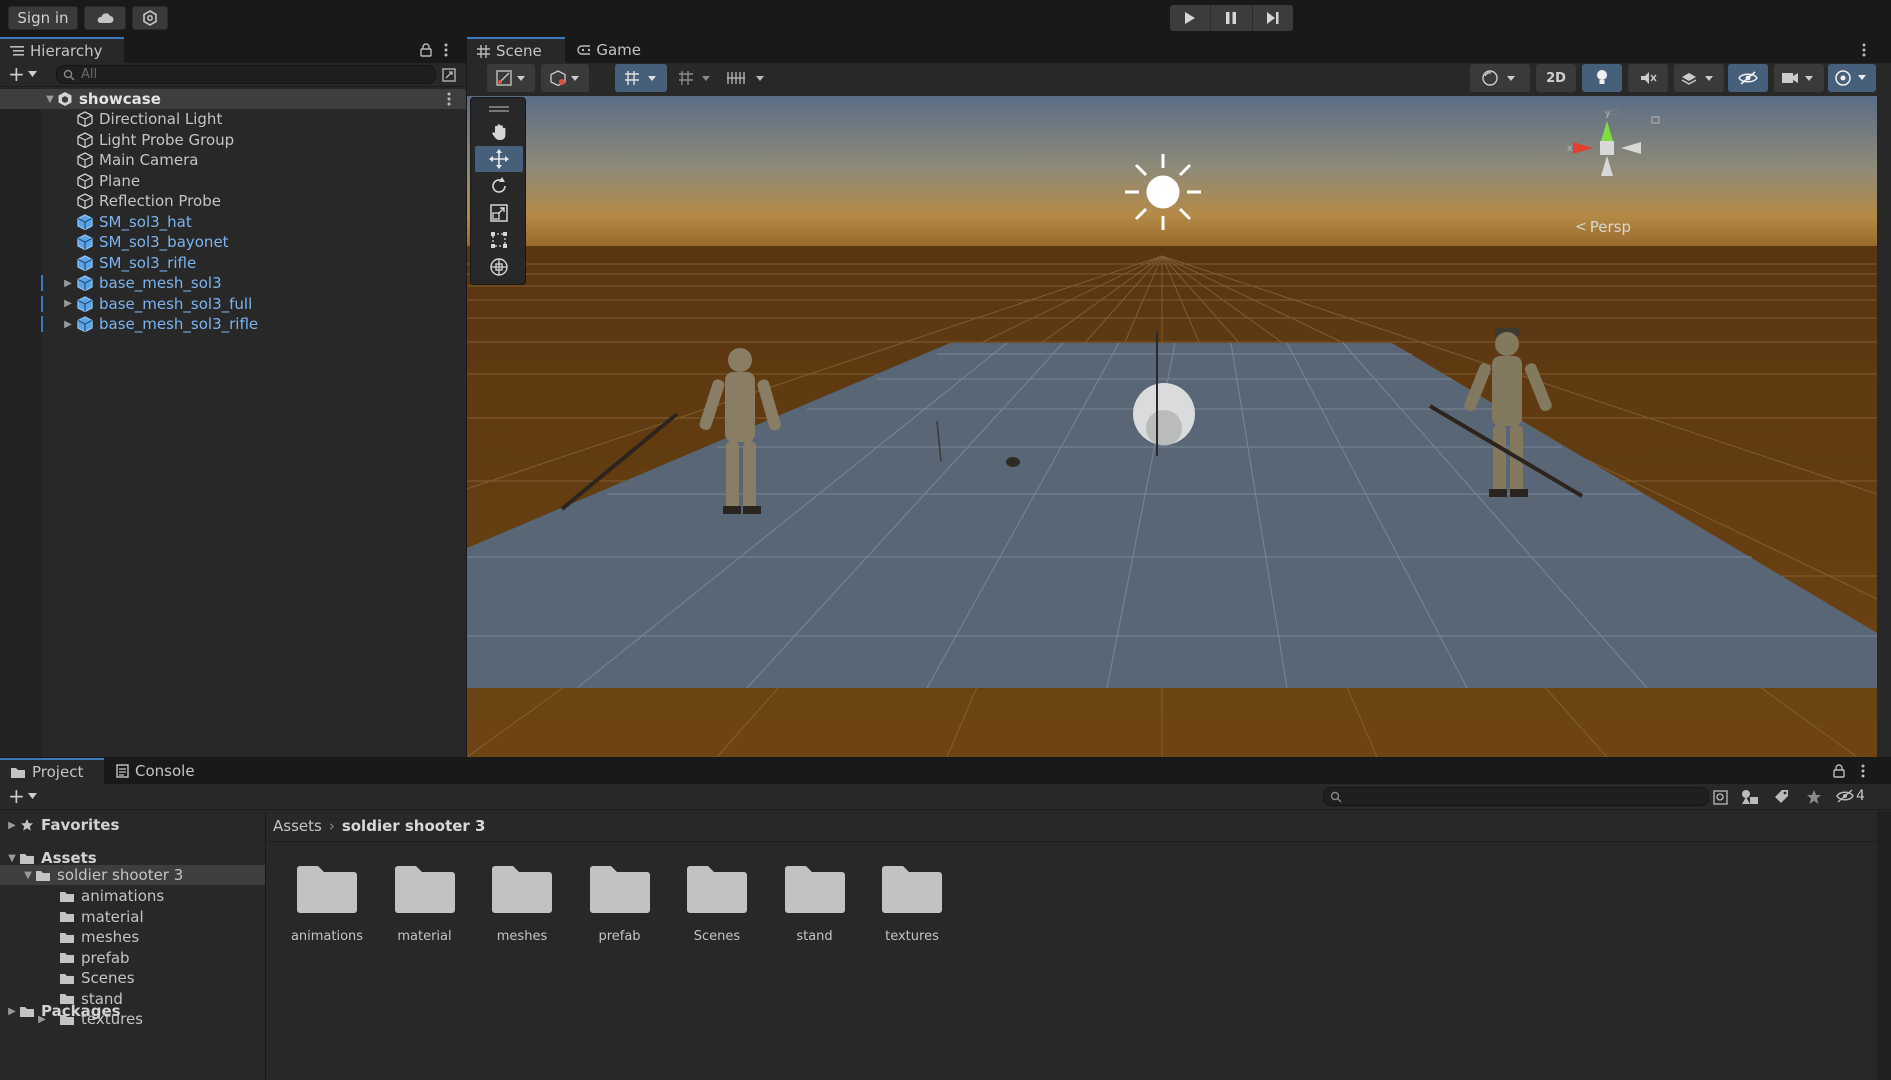  Describe the element at coordinates (619, 936) in the screenshot. I see `folder-tile-label: prefab` at that location.